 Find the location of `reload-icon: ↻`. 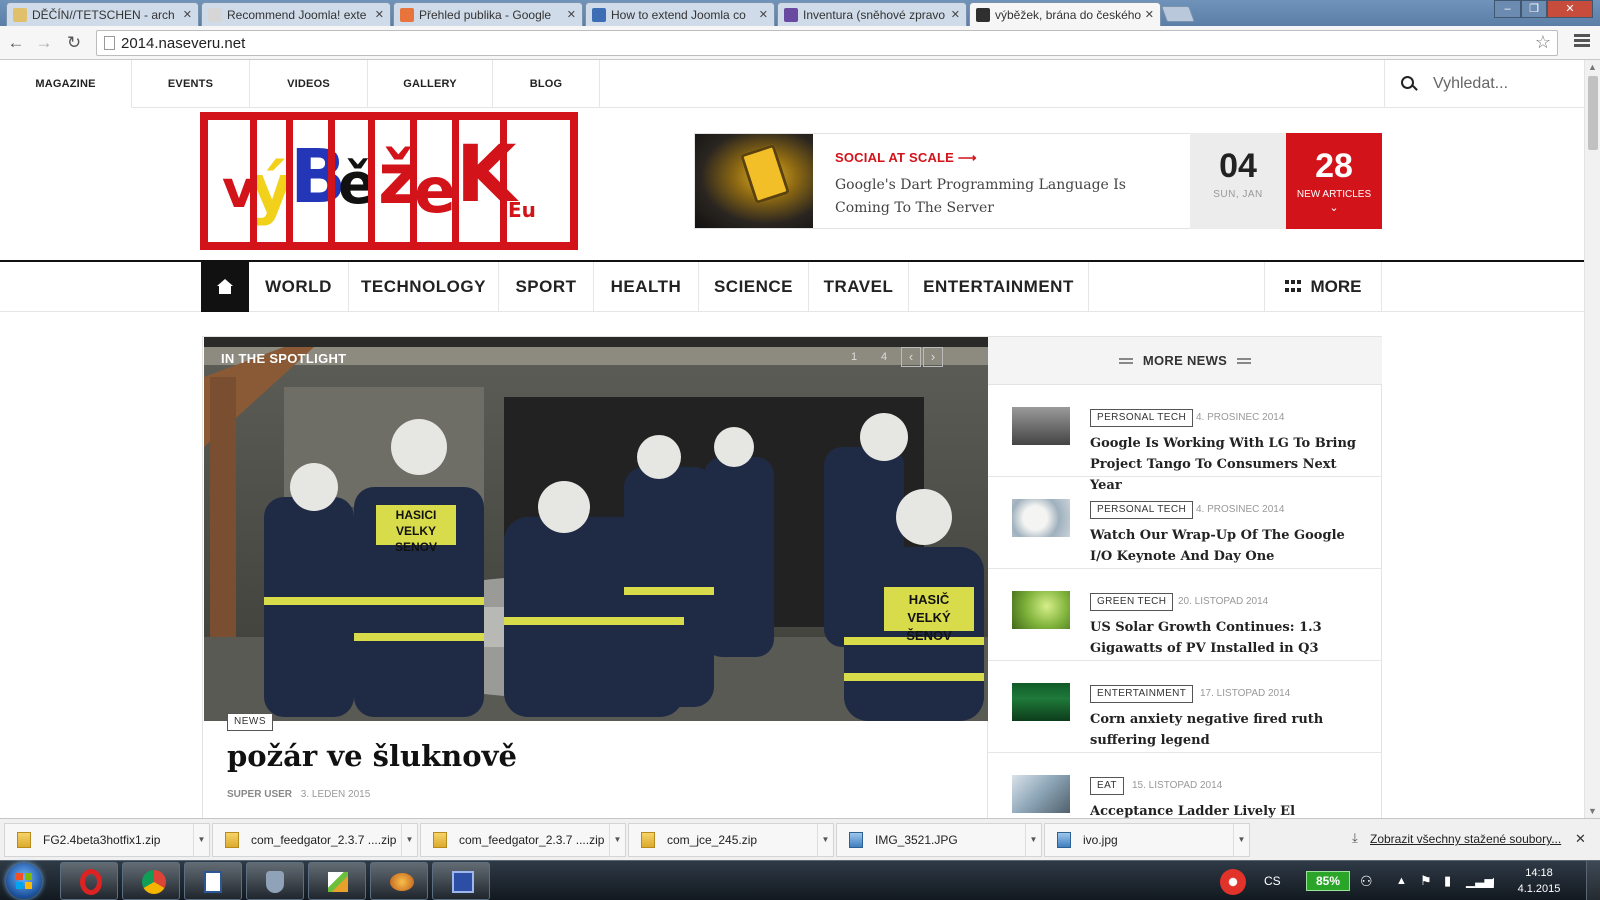

reload-icon: ↻ is located at coordinates (74, 43).